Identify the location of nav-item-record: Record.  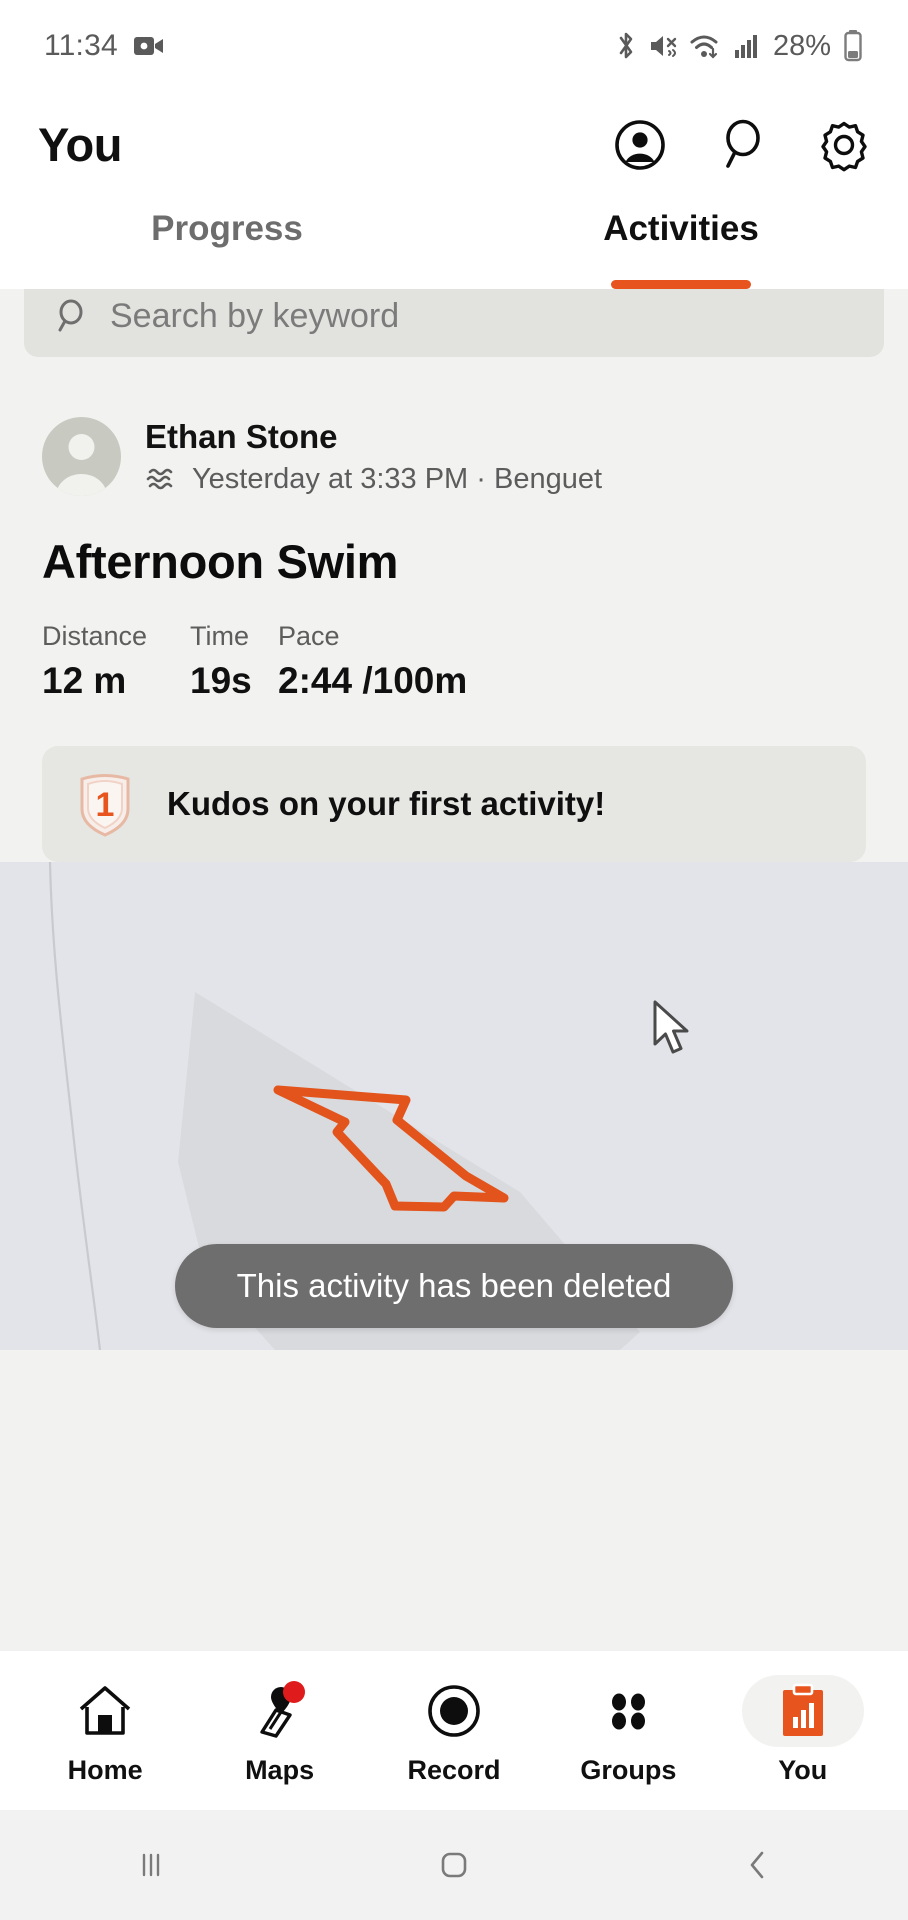
(454, 1730).